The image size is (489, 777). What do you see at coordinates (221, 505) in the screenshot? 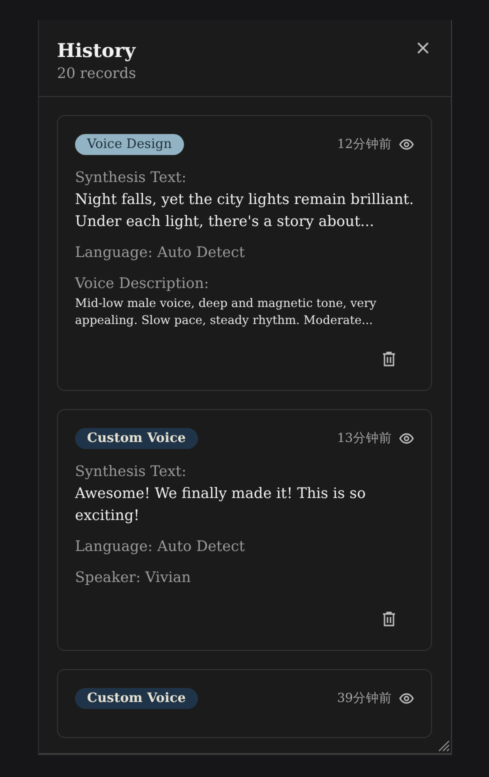
I see `synthesis-text: Awesome! We finally made it! This is so exciting!` at bounding box center [221, 505].